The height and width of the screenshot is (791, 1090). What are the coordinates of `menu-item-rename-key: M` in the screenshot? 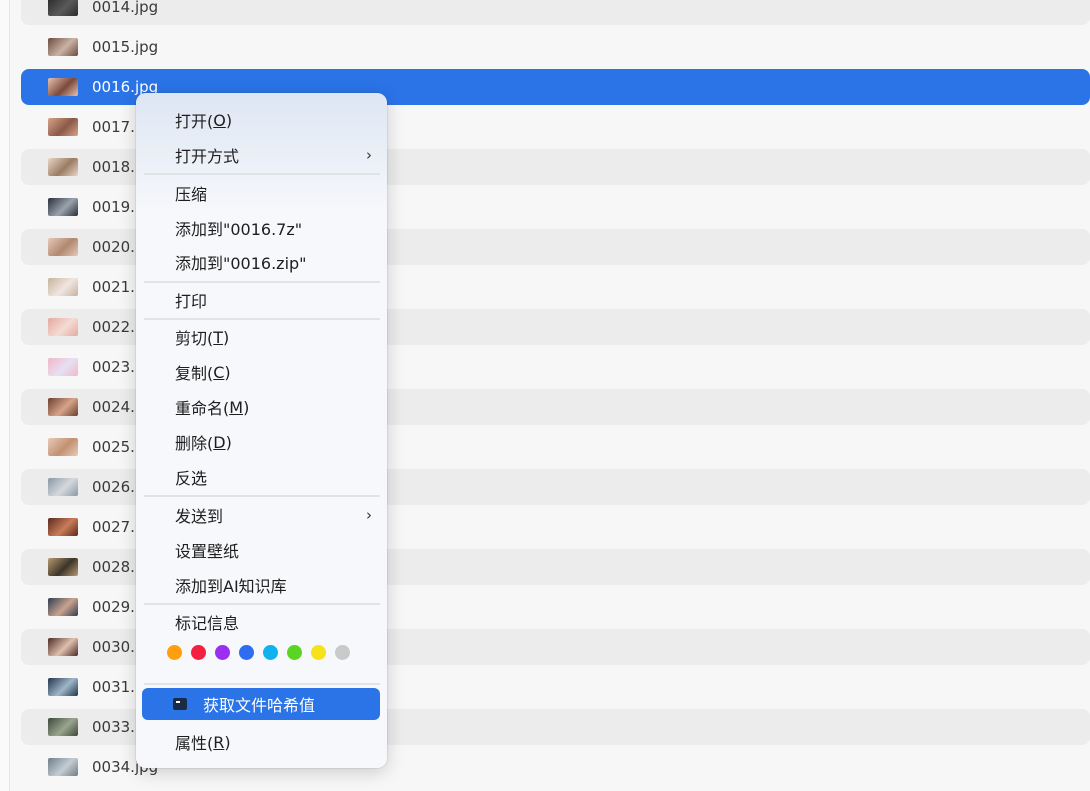 It's located at (236, 407).